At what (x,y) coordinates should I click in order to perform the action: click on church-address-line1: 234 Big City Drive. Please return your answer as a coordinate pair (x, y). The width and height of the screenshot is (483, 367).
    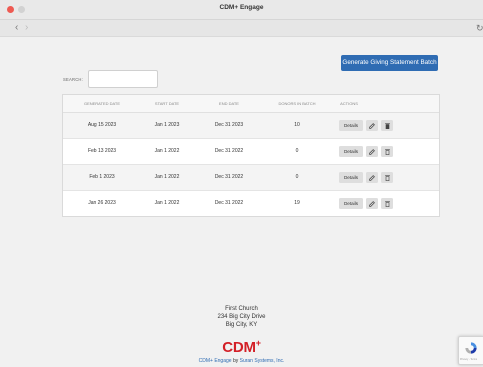
    Looking at the image, I should click on (241, 317).